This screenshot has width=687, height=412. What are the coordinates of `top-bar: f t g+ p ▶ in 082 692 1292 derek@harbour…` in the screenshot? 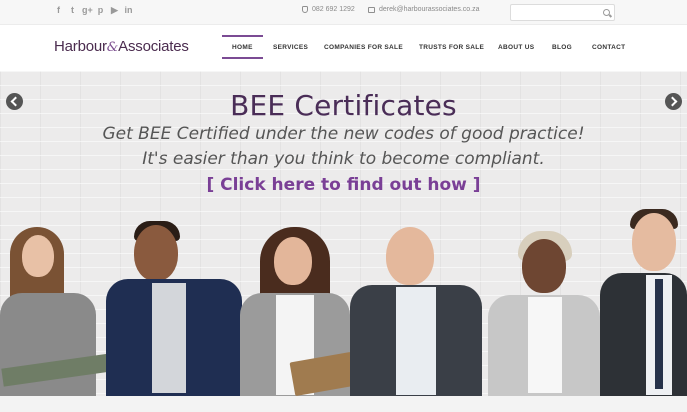 It's located at (343, 12).